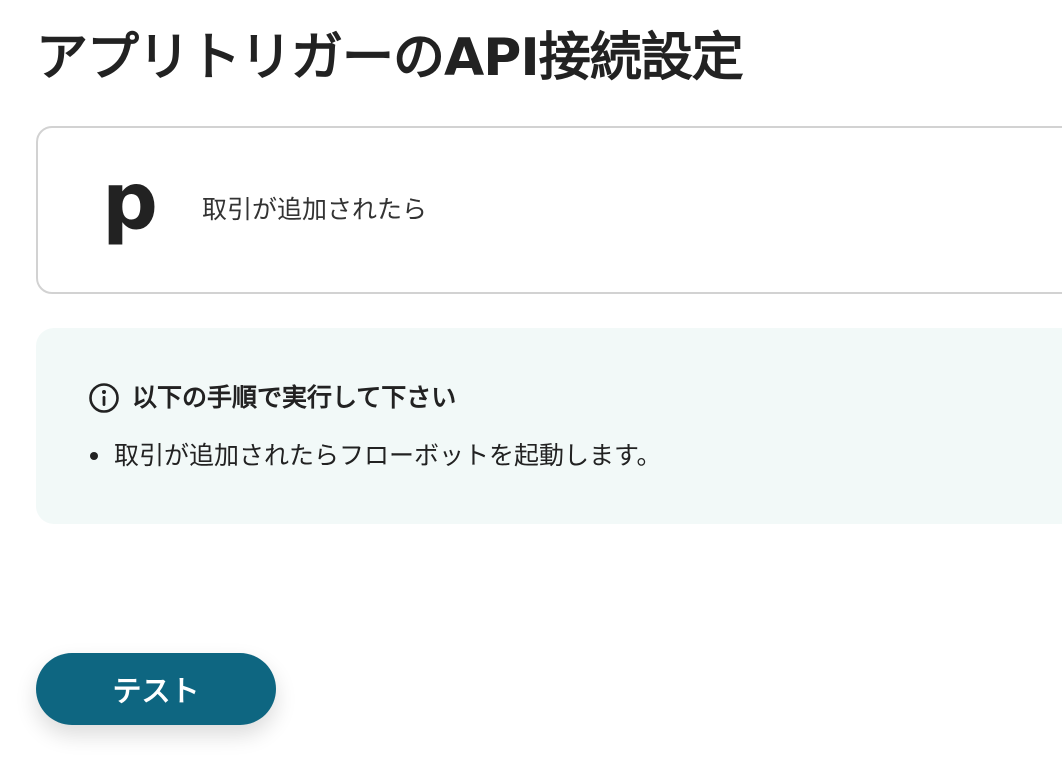 This screenshot has width=1062, height=780. Describe the element at coordinates (315, 209) in the screenshot. I see `trigger-label: 取引が追加されたら` at that location.